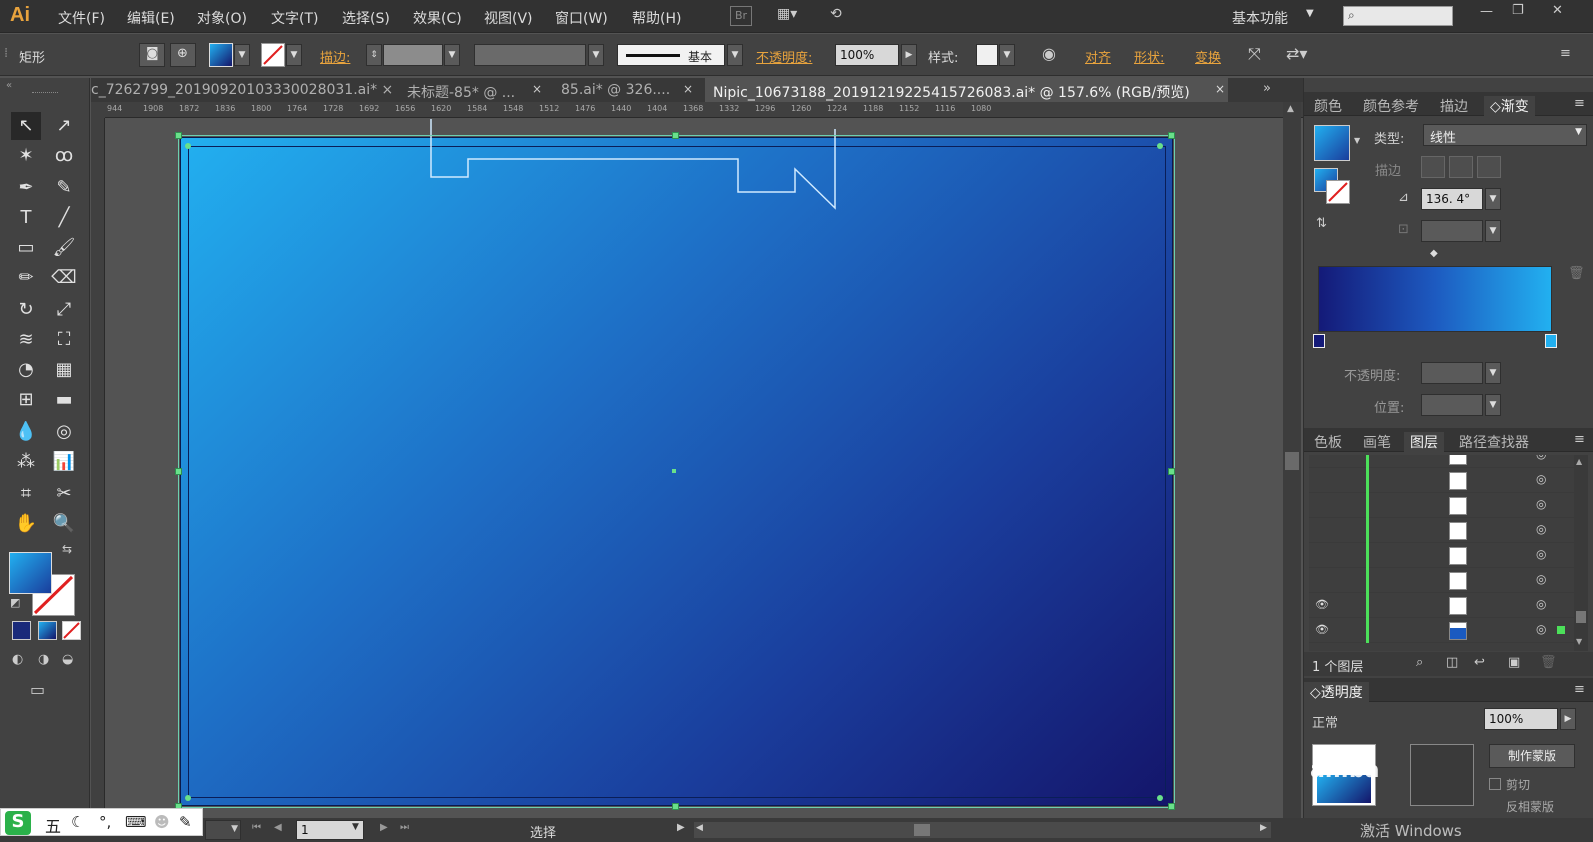 Image resolution: width=1593 pixels, height=842 pixels. What do you see at coordinates (278, 827) in the screenshot?
I see `prev-artboard-icon: ◀` at bounding box center [278, 827].